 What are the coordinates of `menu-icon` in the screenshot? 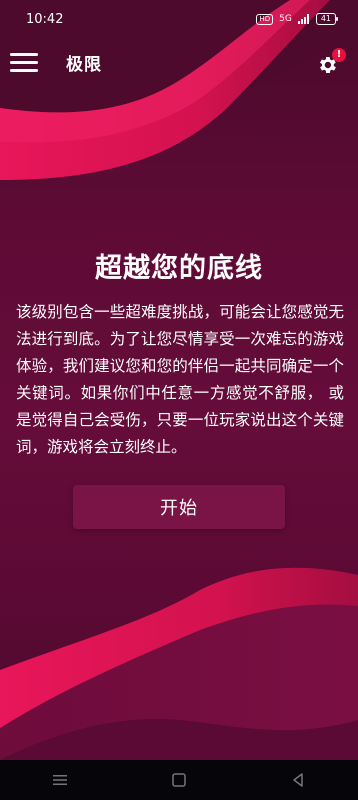 It's located at (59, 780).